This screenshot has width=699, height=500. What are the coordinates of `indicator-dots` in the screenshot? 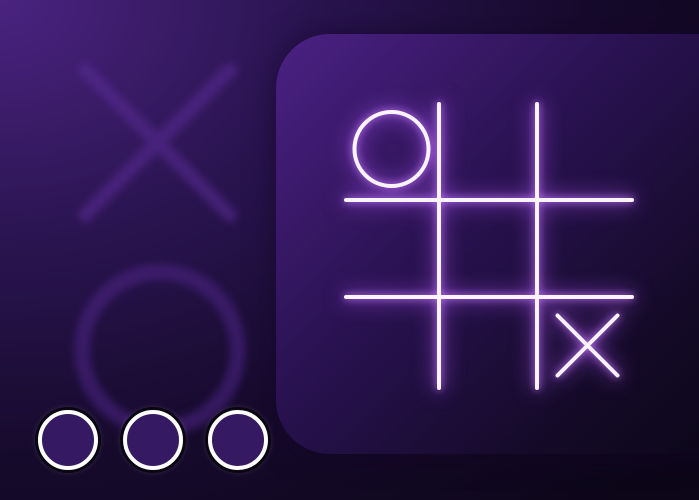 It's located at (158, 444).